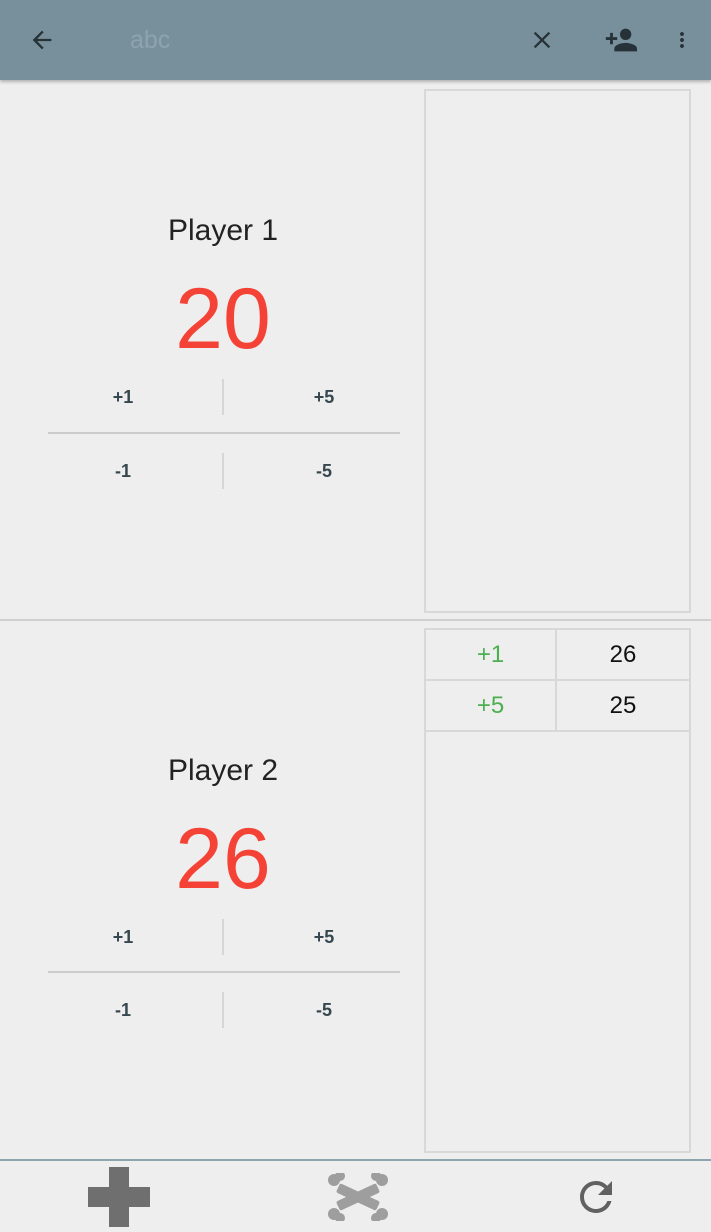 The width and height of the screenshot is (711, 1232). Describe the element at coordinates (223, 859) in the screenshot. I see `player-life: 26` at that location.